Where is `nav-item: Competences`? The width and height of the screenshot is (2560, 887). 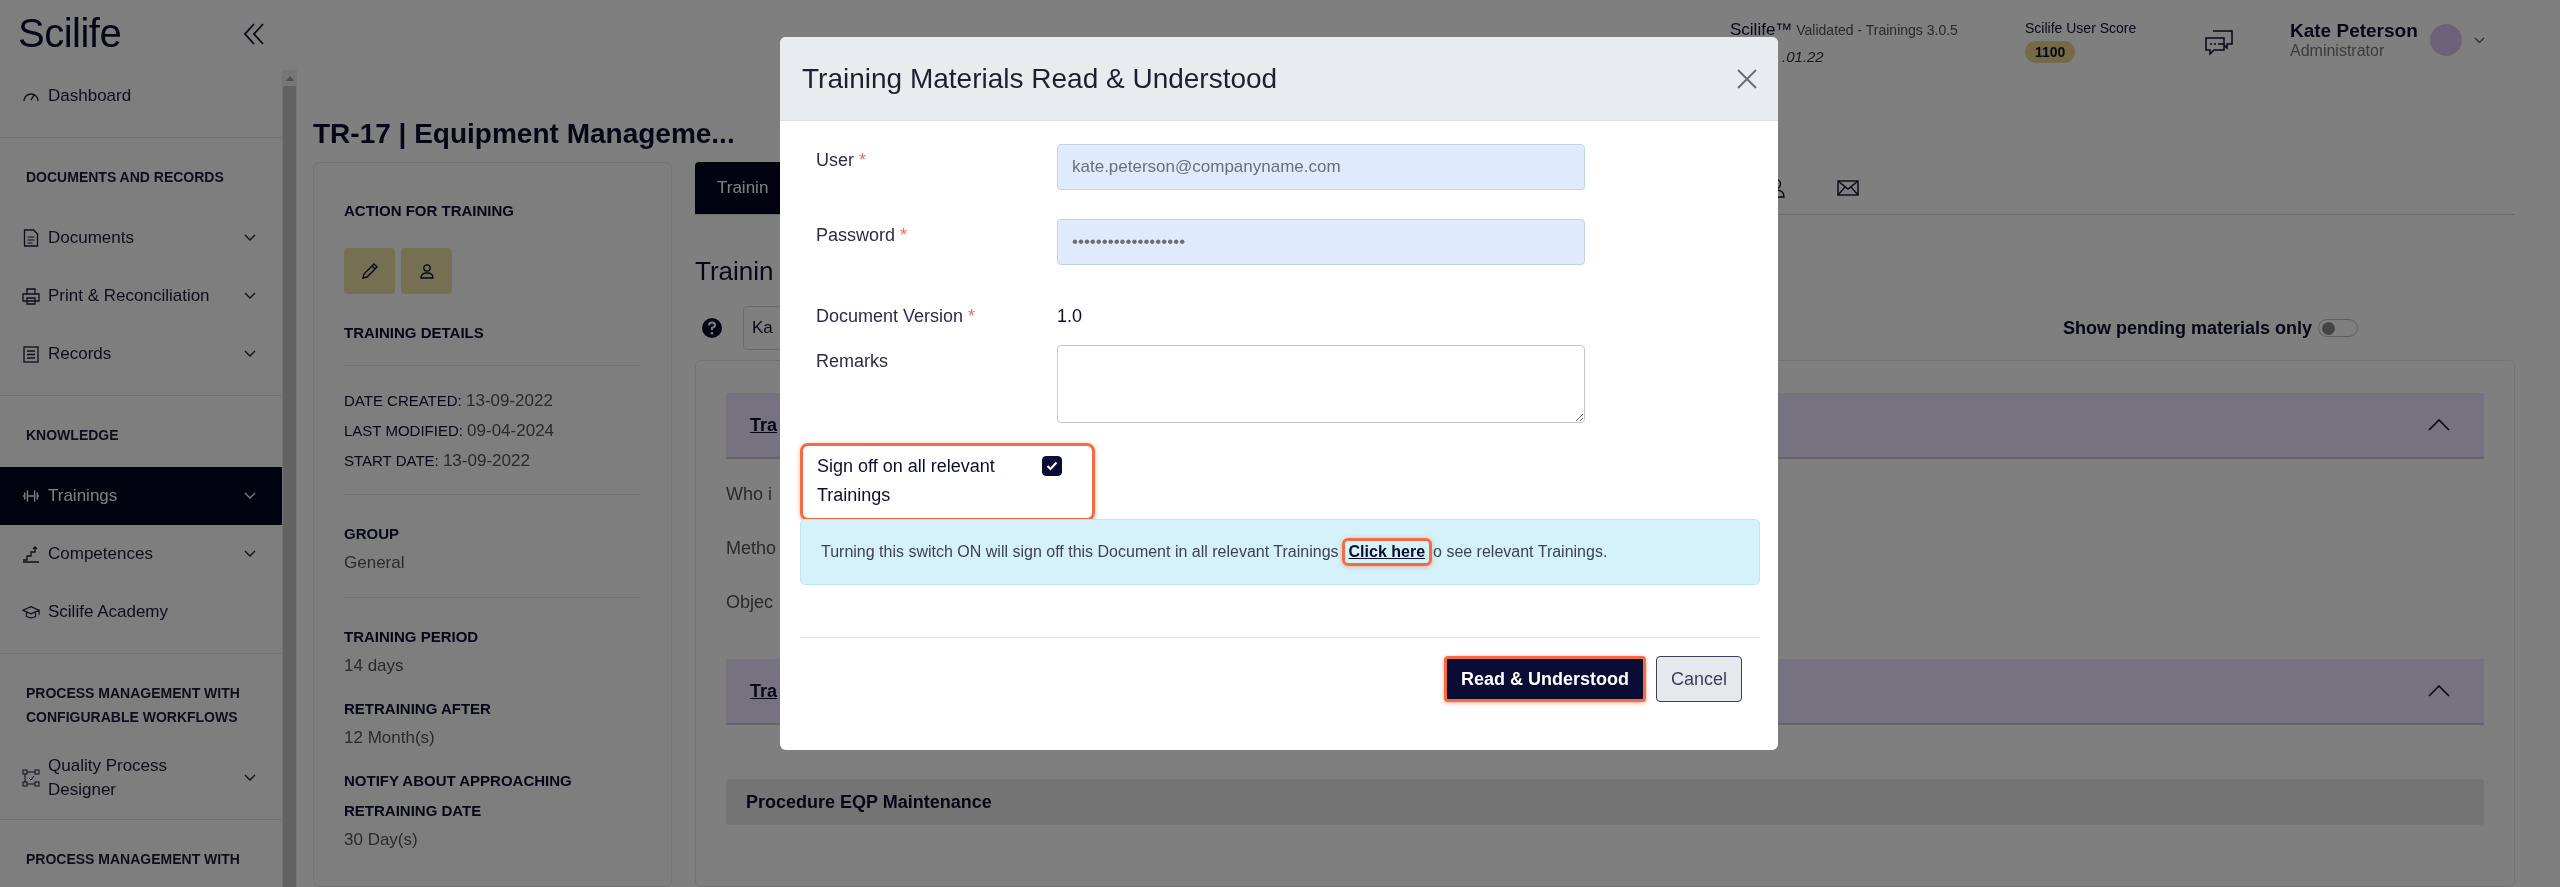
nav-item: Competences is located at coordinates (141, 554).